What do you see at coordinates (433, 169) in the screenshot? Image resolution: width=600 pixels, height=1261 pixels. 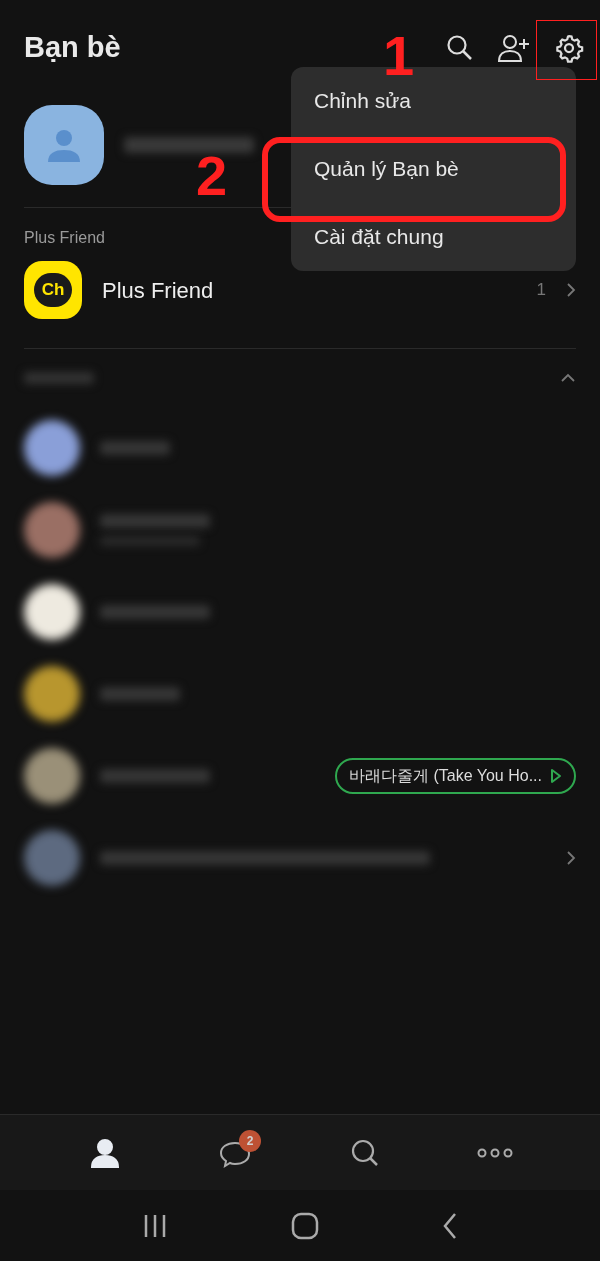 I see `menu-item: Quản lý Bạn bè` at bounding box center [433, 169].